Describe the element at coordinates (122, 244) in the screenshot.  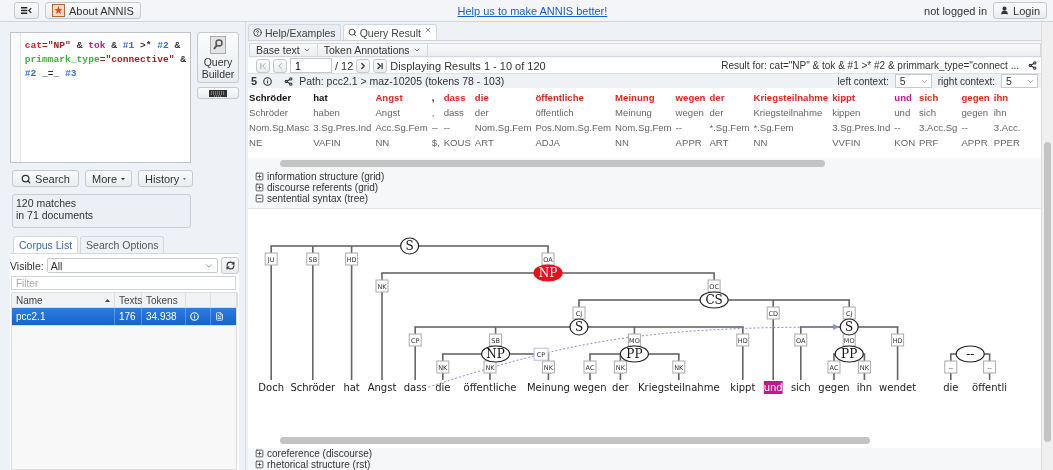
I see `tab: Search Options` at that location.